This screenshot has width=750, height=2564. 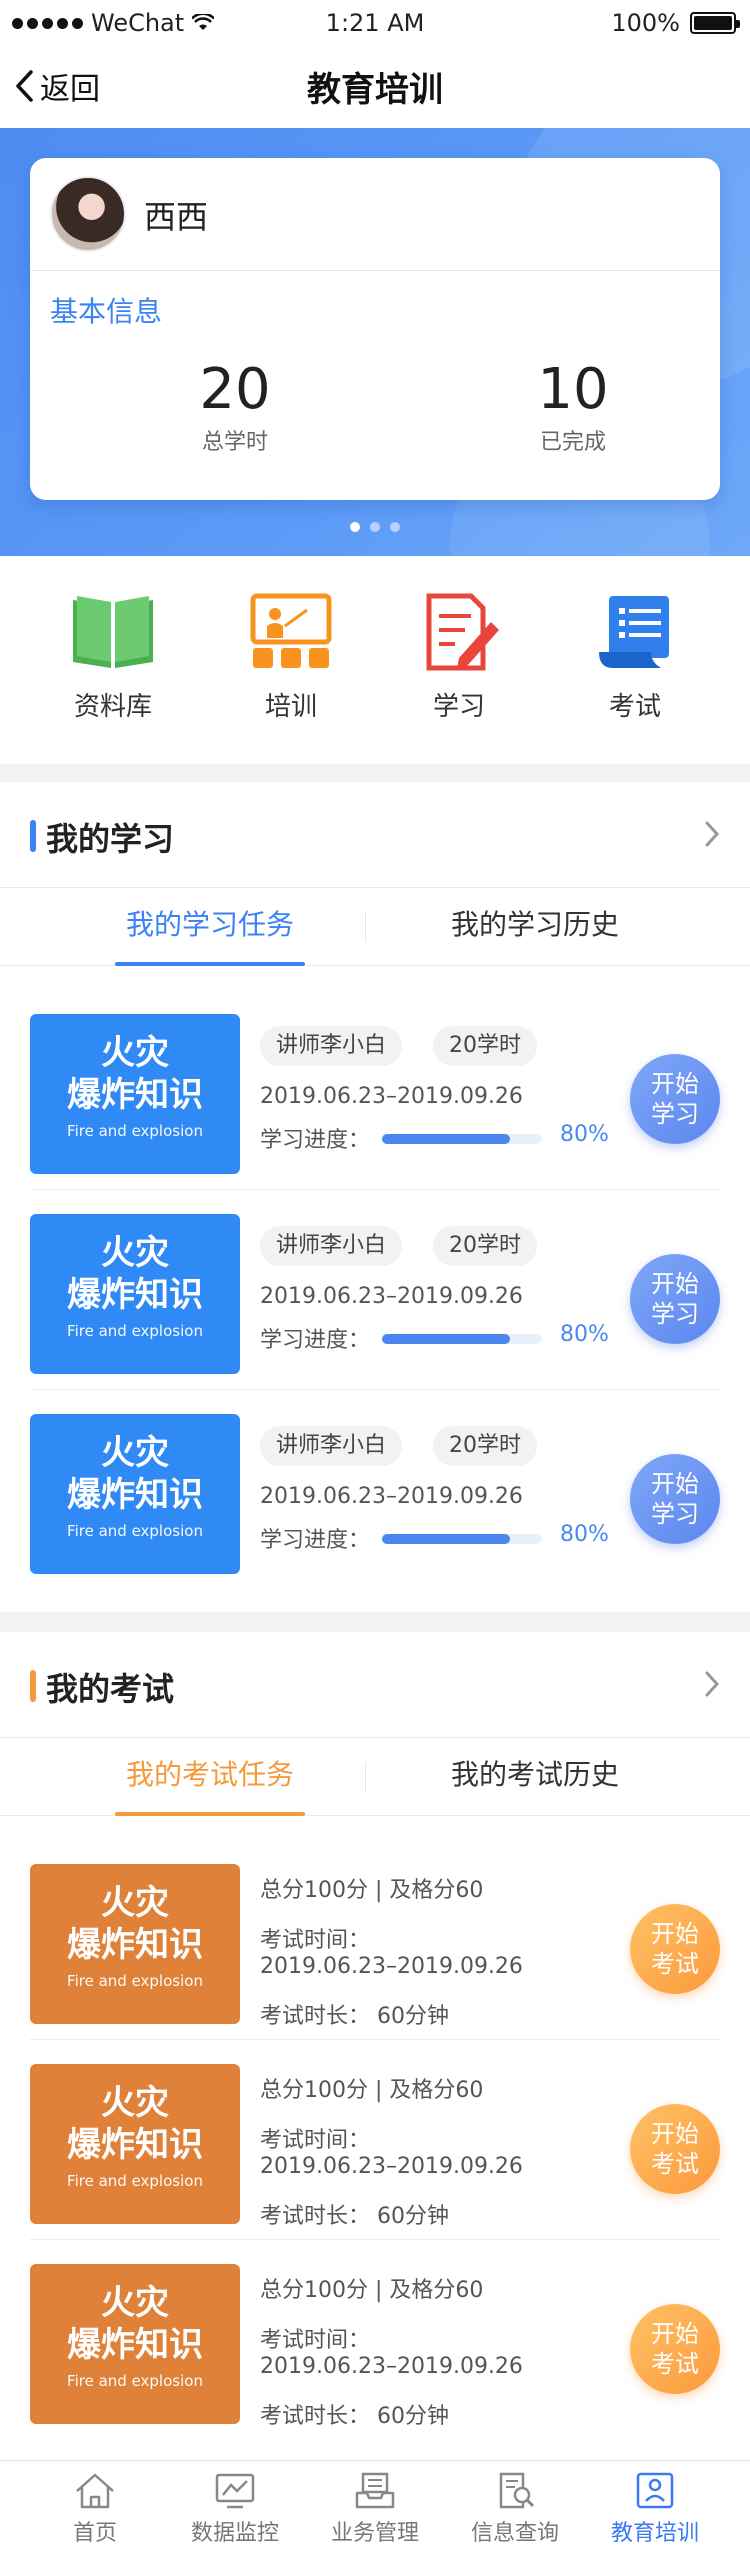 What do you see at coordinates (375, 1777) in the screenshot?
I see `exam-tabs: 我的考试任务 我的考试历史` at bounding box center [375, 1777].